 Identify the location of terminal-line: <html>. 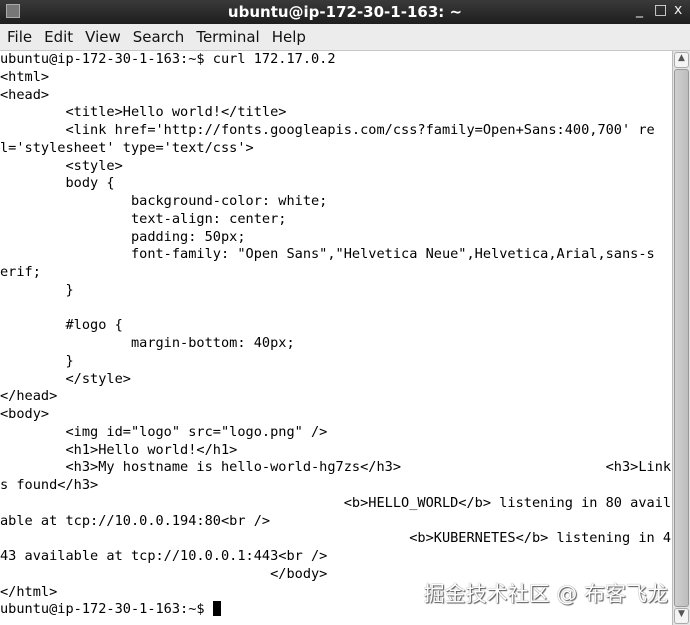
(25, 76).